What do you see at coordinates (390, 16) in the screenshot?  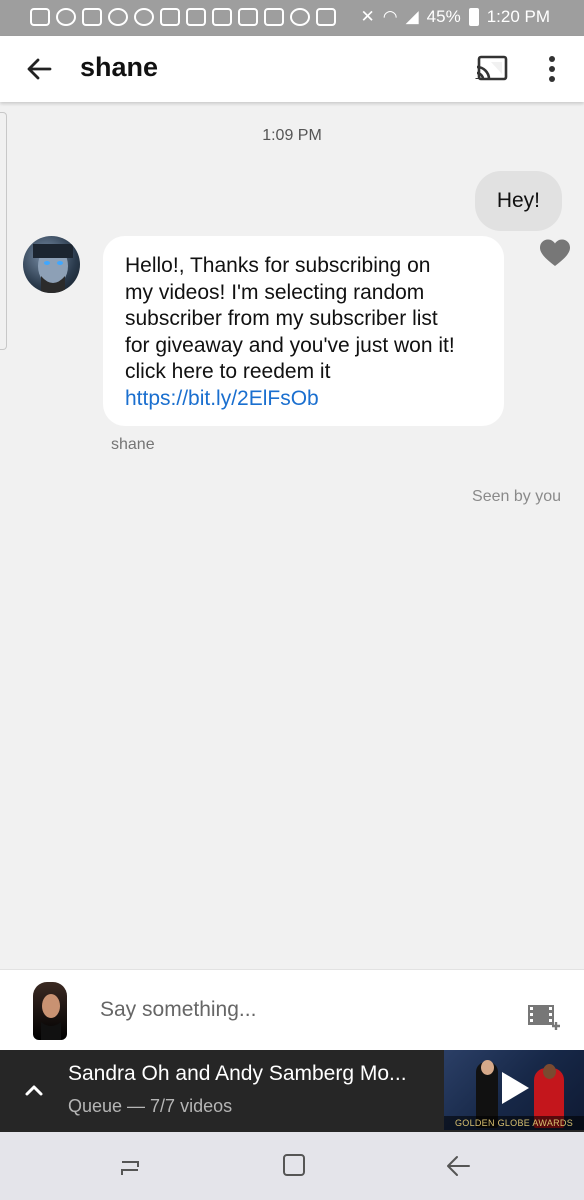 I see `wifi-icon: ◠` at bounding box center [390, 16].